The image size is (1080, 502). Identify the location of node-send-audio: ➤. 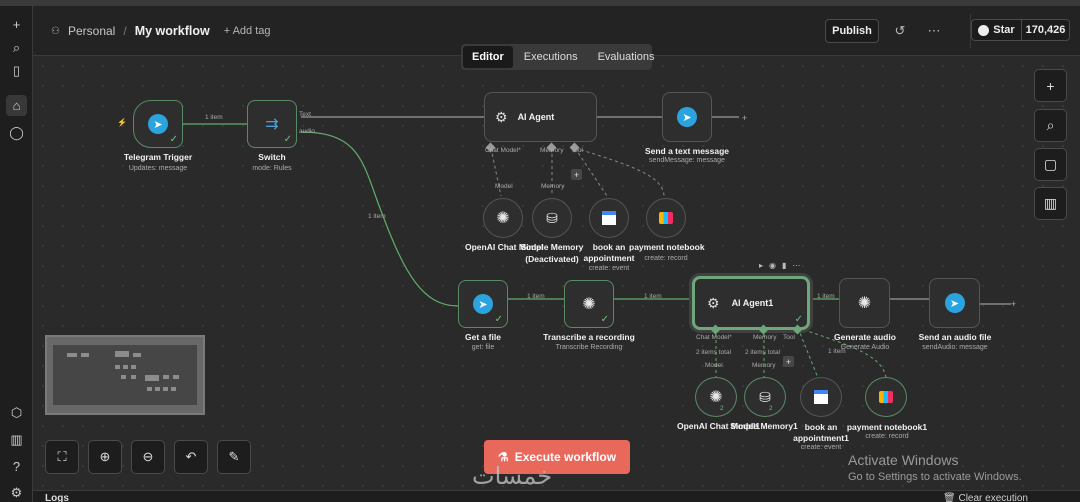
(954, 303).